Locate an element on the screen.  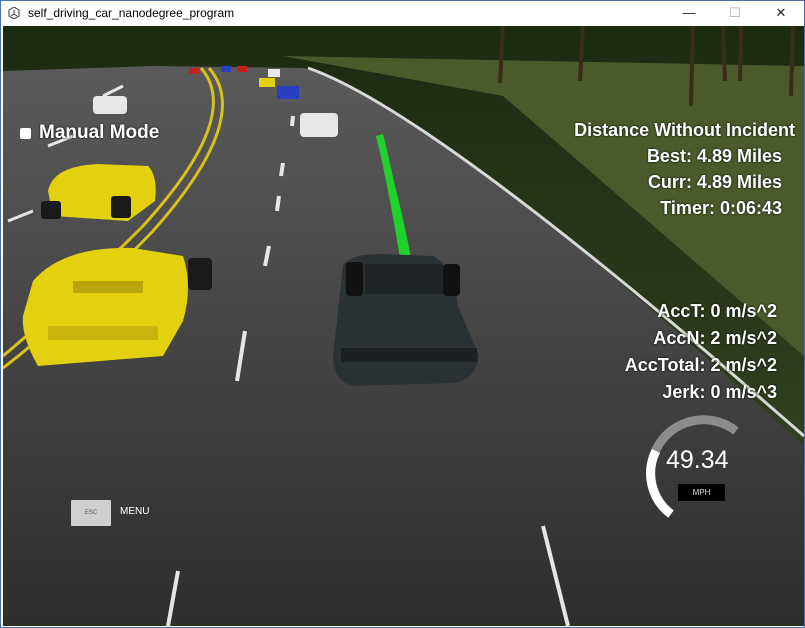
timer: Timer: 0:06:43 is located at coordinates (721, 208).